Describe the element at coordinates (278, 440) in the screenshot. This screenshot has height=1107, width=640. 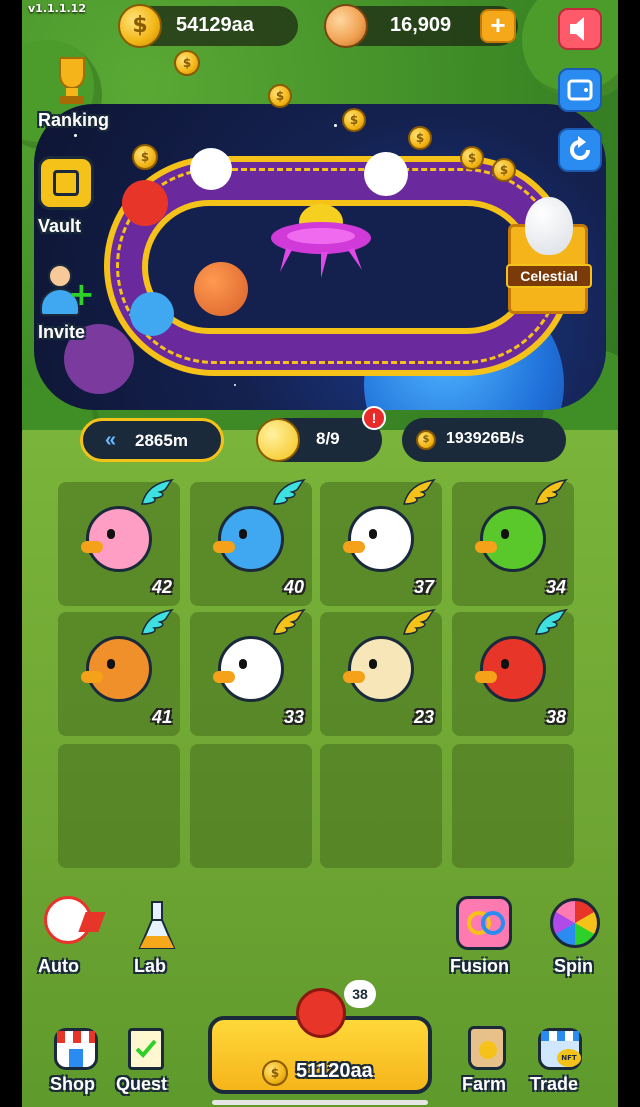
I see `chick-icon` at that location.